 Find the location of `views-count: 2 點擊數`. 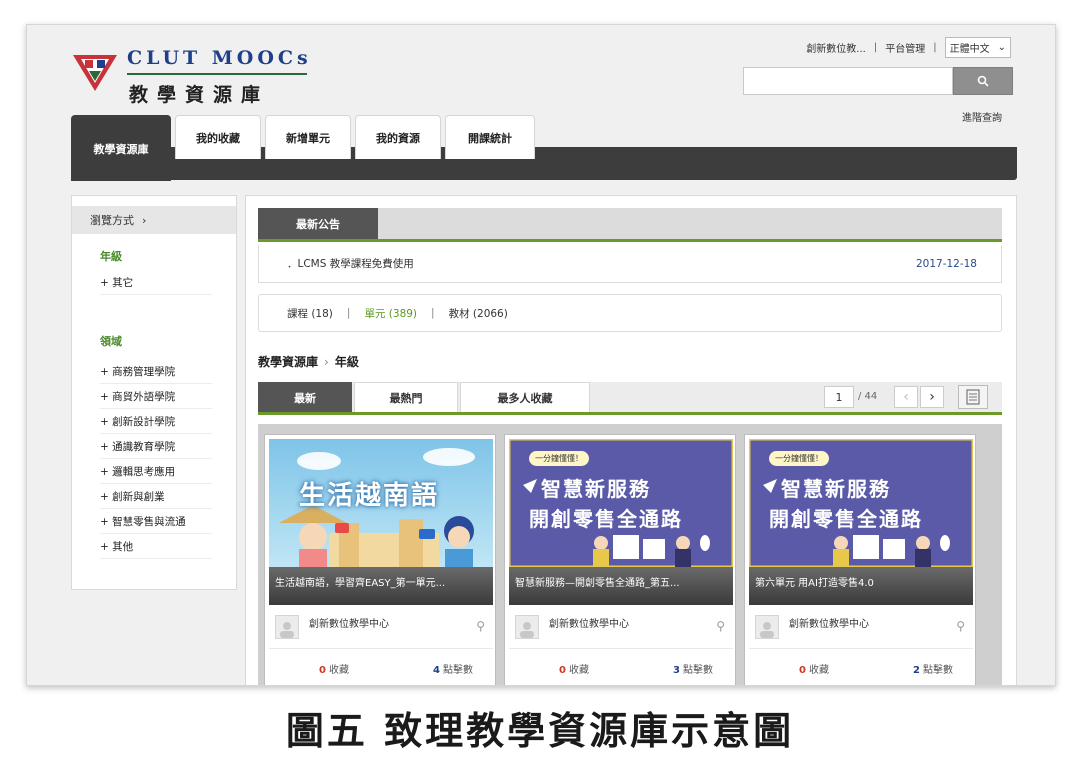

views-count: 2 點擊數 is located at coordinates (933, 670).